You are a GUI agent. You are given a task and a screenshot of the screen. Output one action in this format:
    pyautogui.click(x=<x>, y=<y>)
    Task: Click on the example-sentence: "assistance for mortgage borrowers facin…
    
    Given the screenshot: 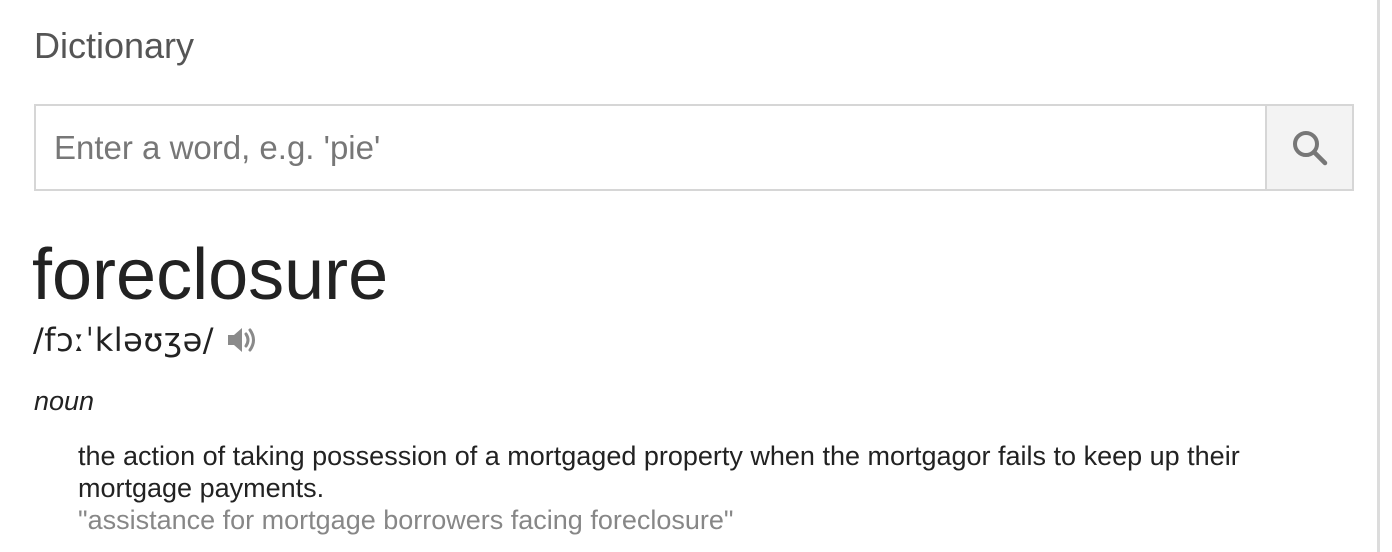 What is the action you would take?
    pyautogui.click(x=406, y=520)
    